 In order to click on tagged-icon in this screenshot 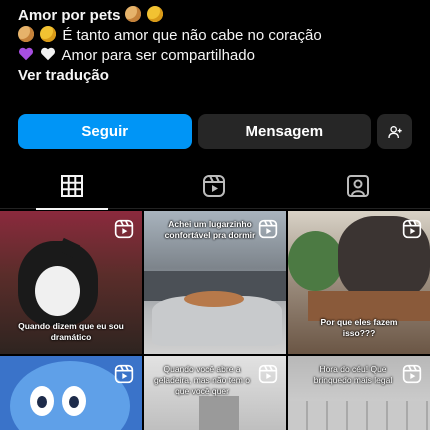, I will do `click(358, 186)`.